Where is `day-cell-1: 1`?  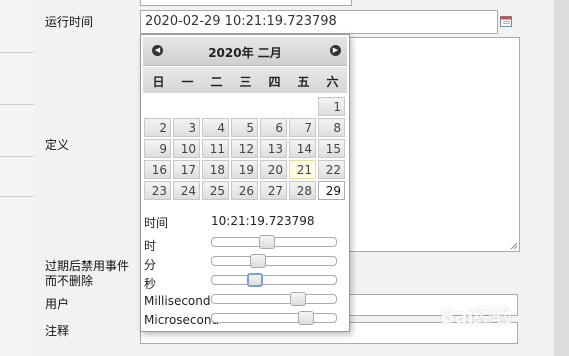 day-cell-1: 1 is located at coordinates (331, 106).